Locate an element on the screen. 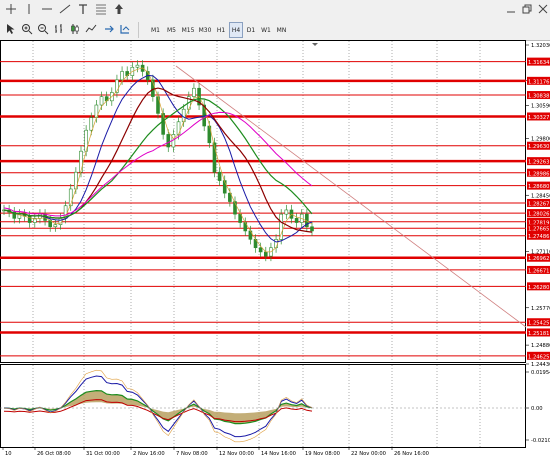  osc-scale-label: -0.02109 is located at coordinates (540, 441).